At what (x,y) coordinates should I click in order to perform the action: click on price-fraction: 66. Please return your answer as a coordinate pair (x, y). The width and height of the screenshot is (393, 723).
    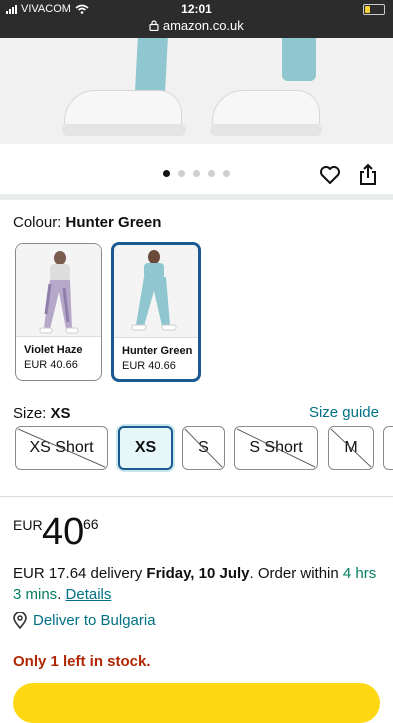
    Looking at the image, I should click on (91, 524).